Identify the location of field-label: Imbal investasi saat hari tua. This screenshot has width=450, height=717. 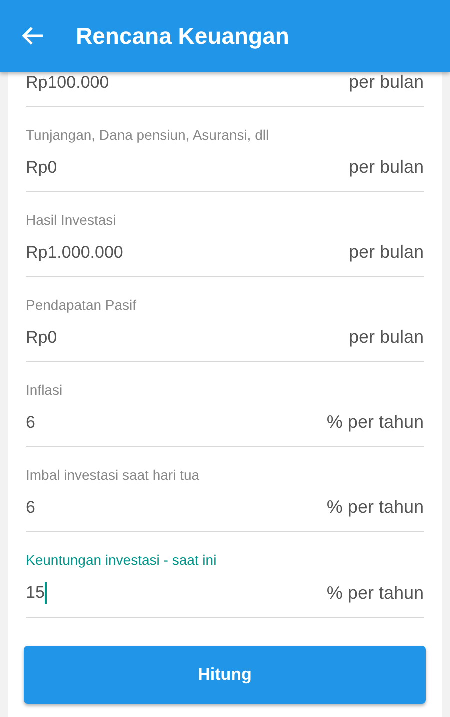
(113, 475).